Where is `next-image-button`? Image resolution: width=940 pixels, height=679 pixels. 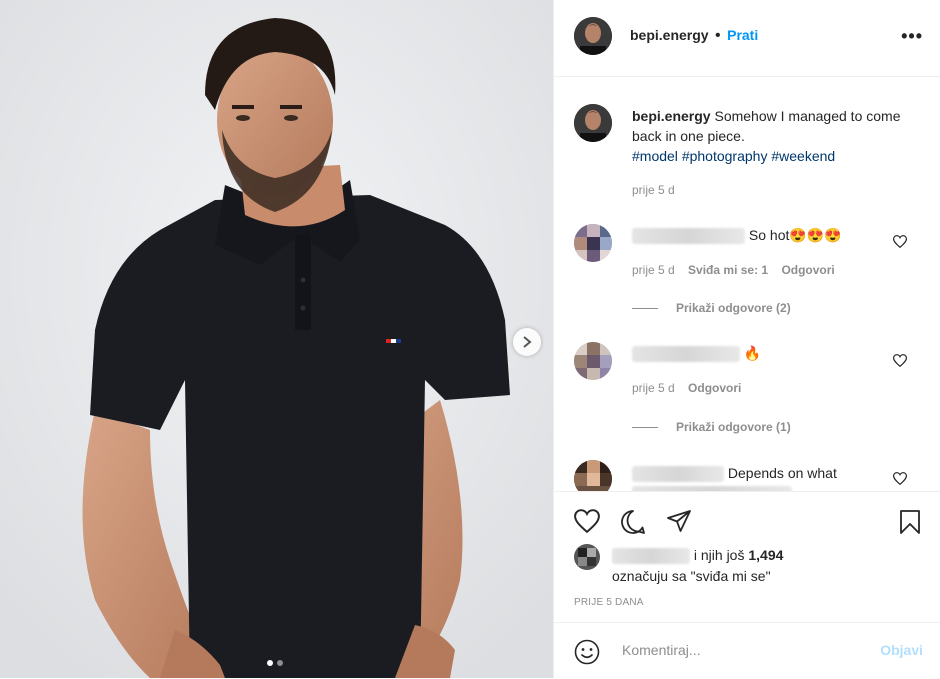 next-image-button is located at coordinates (527, 342).